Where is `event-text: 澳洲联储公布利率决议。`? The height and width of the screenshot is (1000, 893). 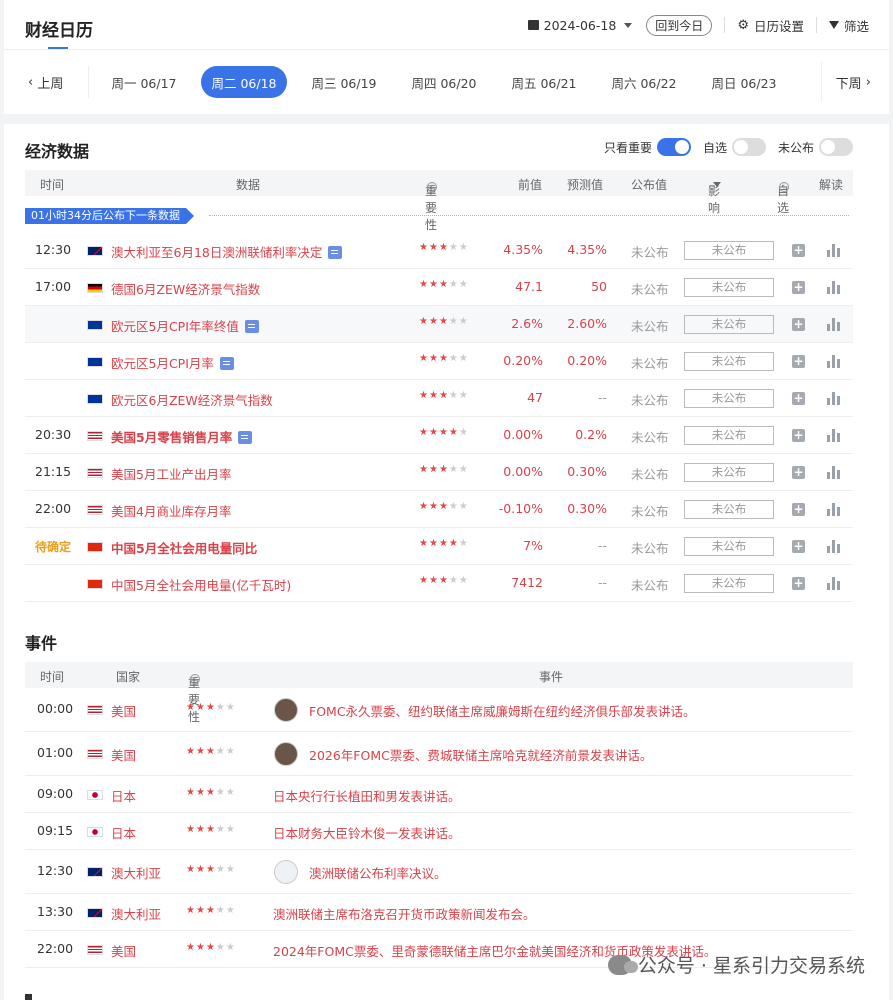 event-text: 澳洲联储公布利率决议。 is located at coordinates (378, 872).